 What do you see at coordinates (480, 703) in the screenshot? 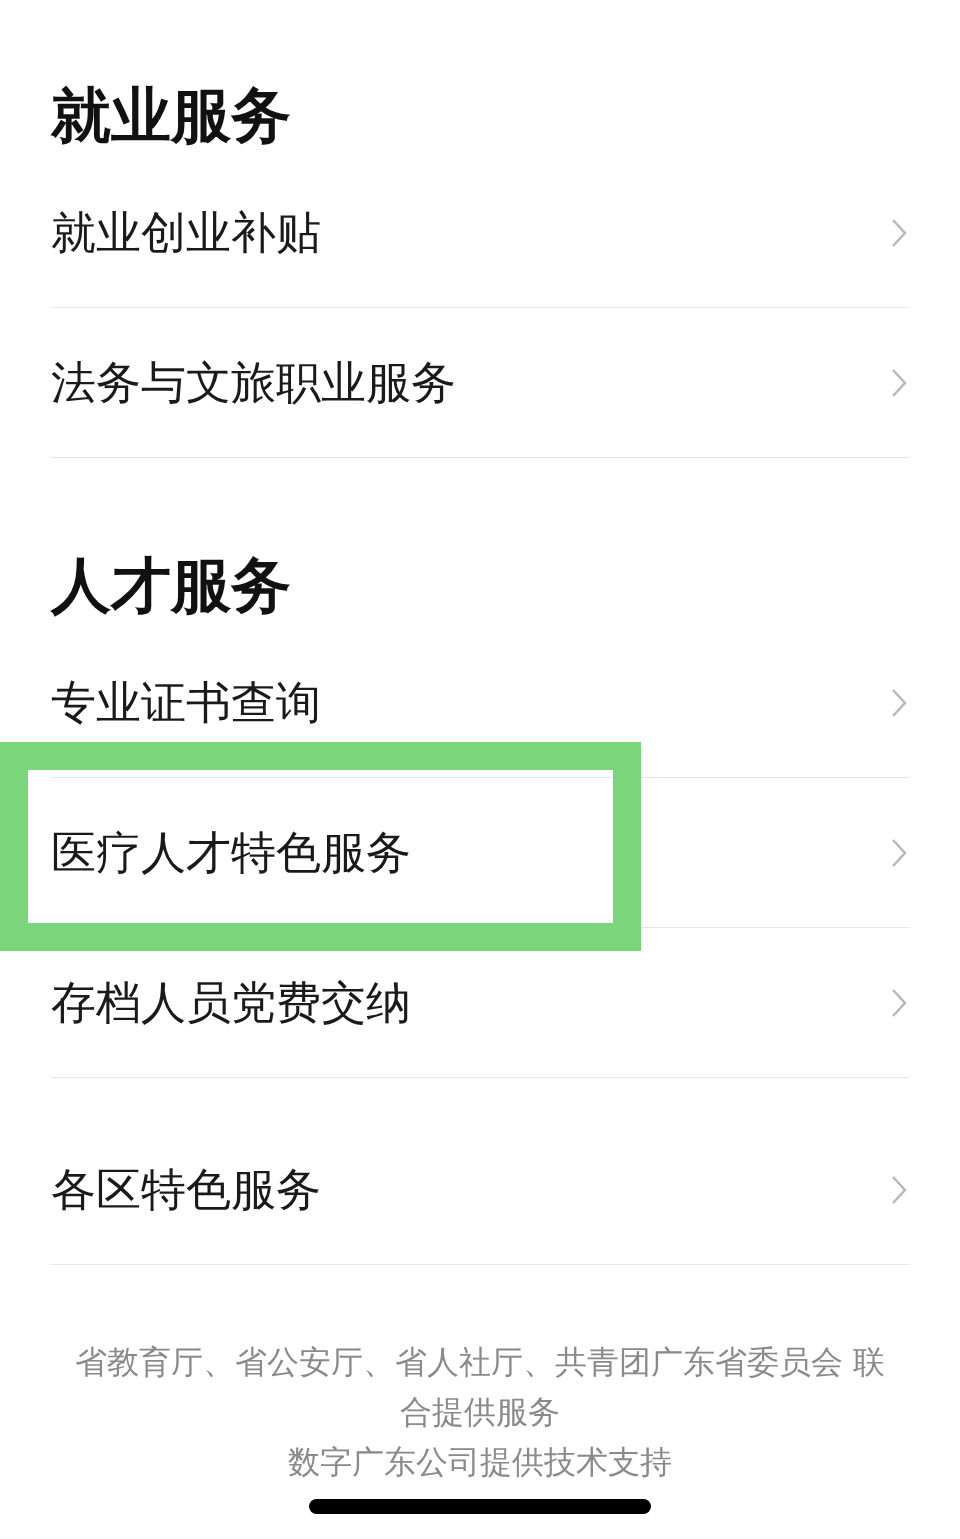
I see `menu-item: 专业证书查询` at bounding box center [480, 703].